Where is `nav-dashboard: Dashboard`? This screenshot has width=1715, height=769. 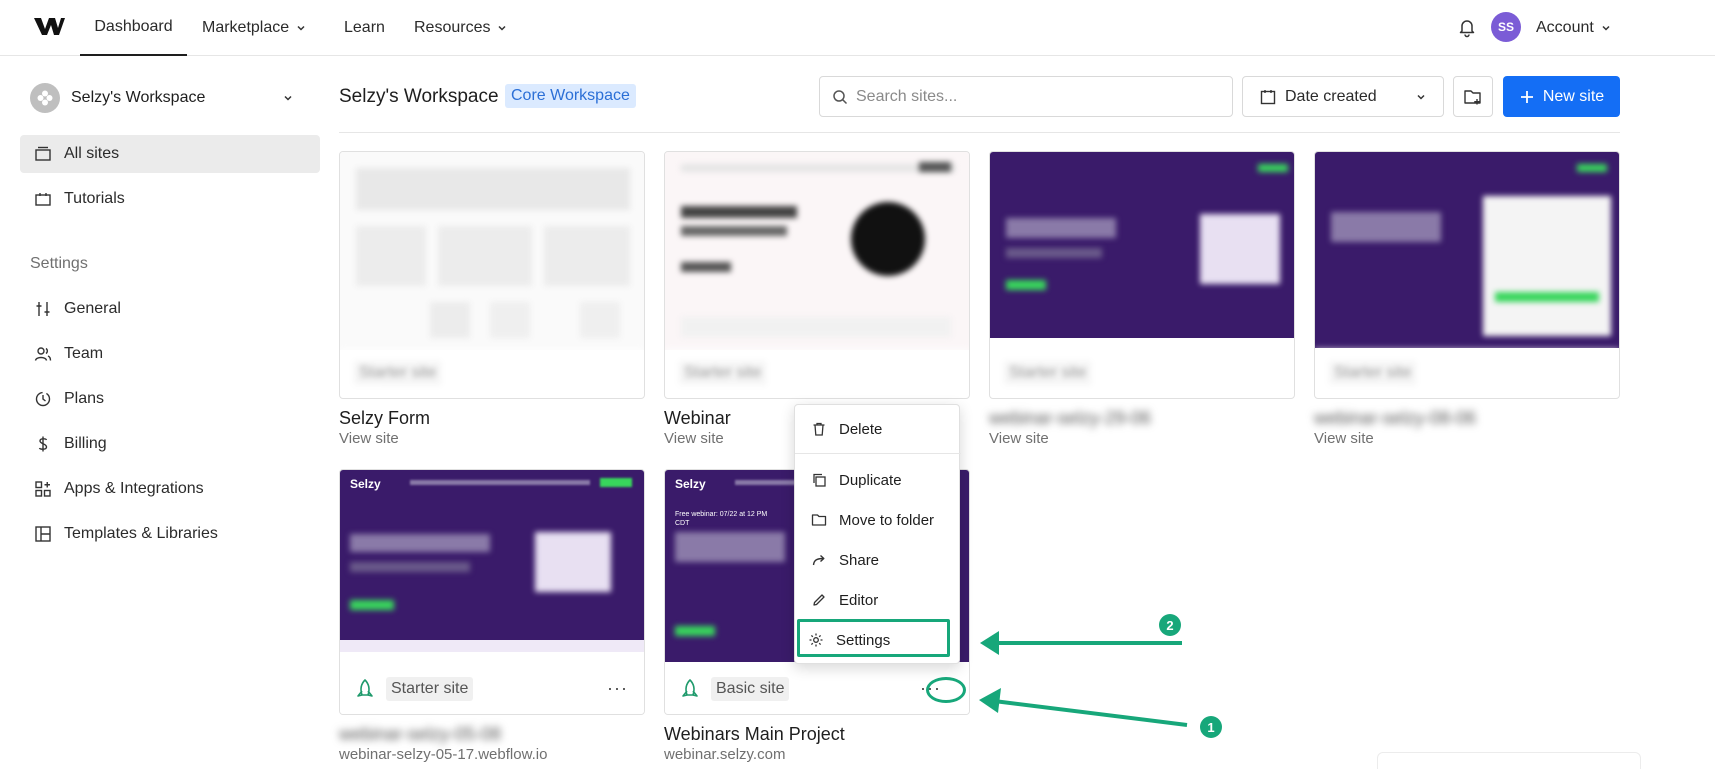 nav-dashboard: Dashboard is located at coordinates (133, 28).